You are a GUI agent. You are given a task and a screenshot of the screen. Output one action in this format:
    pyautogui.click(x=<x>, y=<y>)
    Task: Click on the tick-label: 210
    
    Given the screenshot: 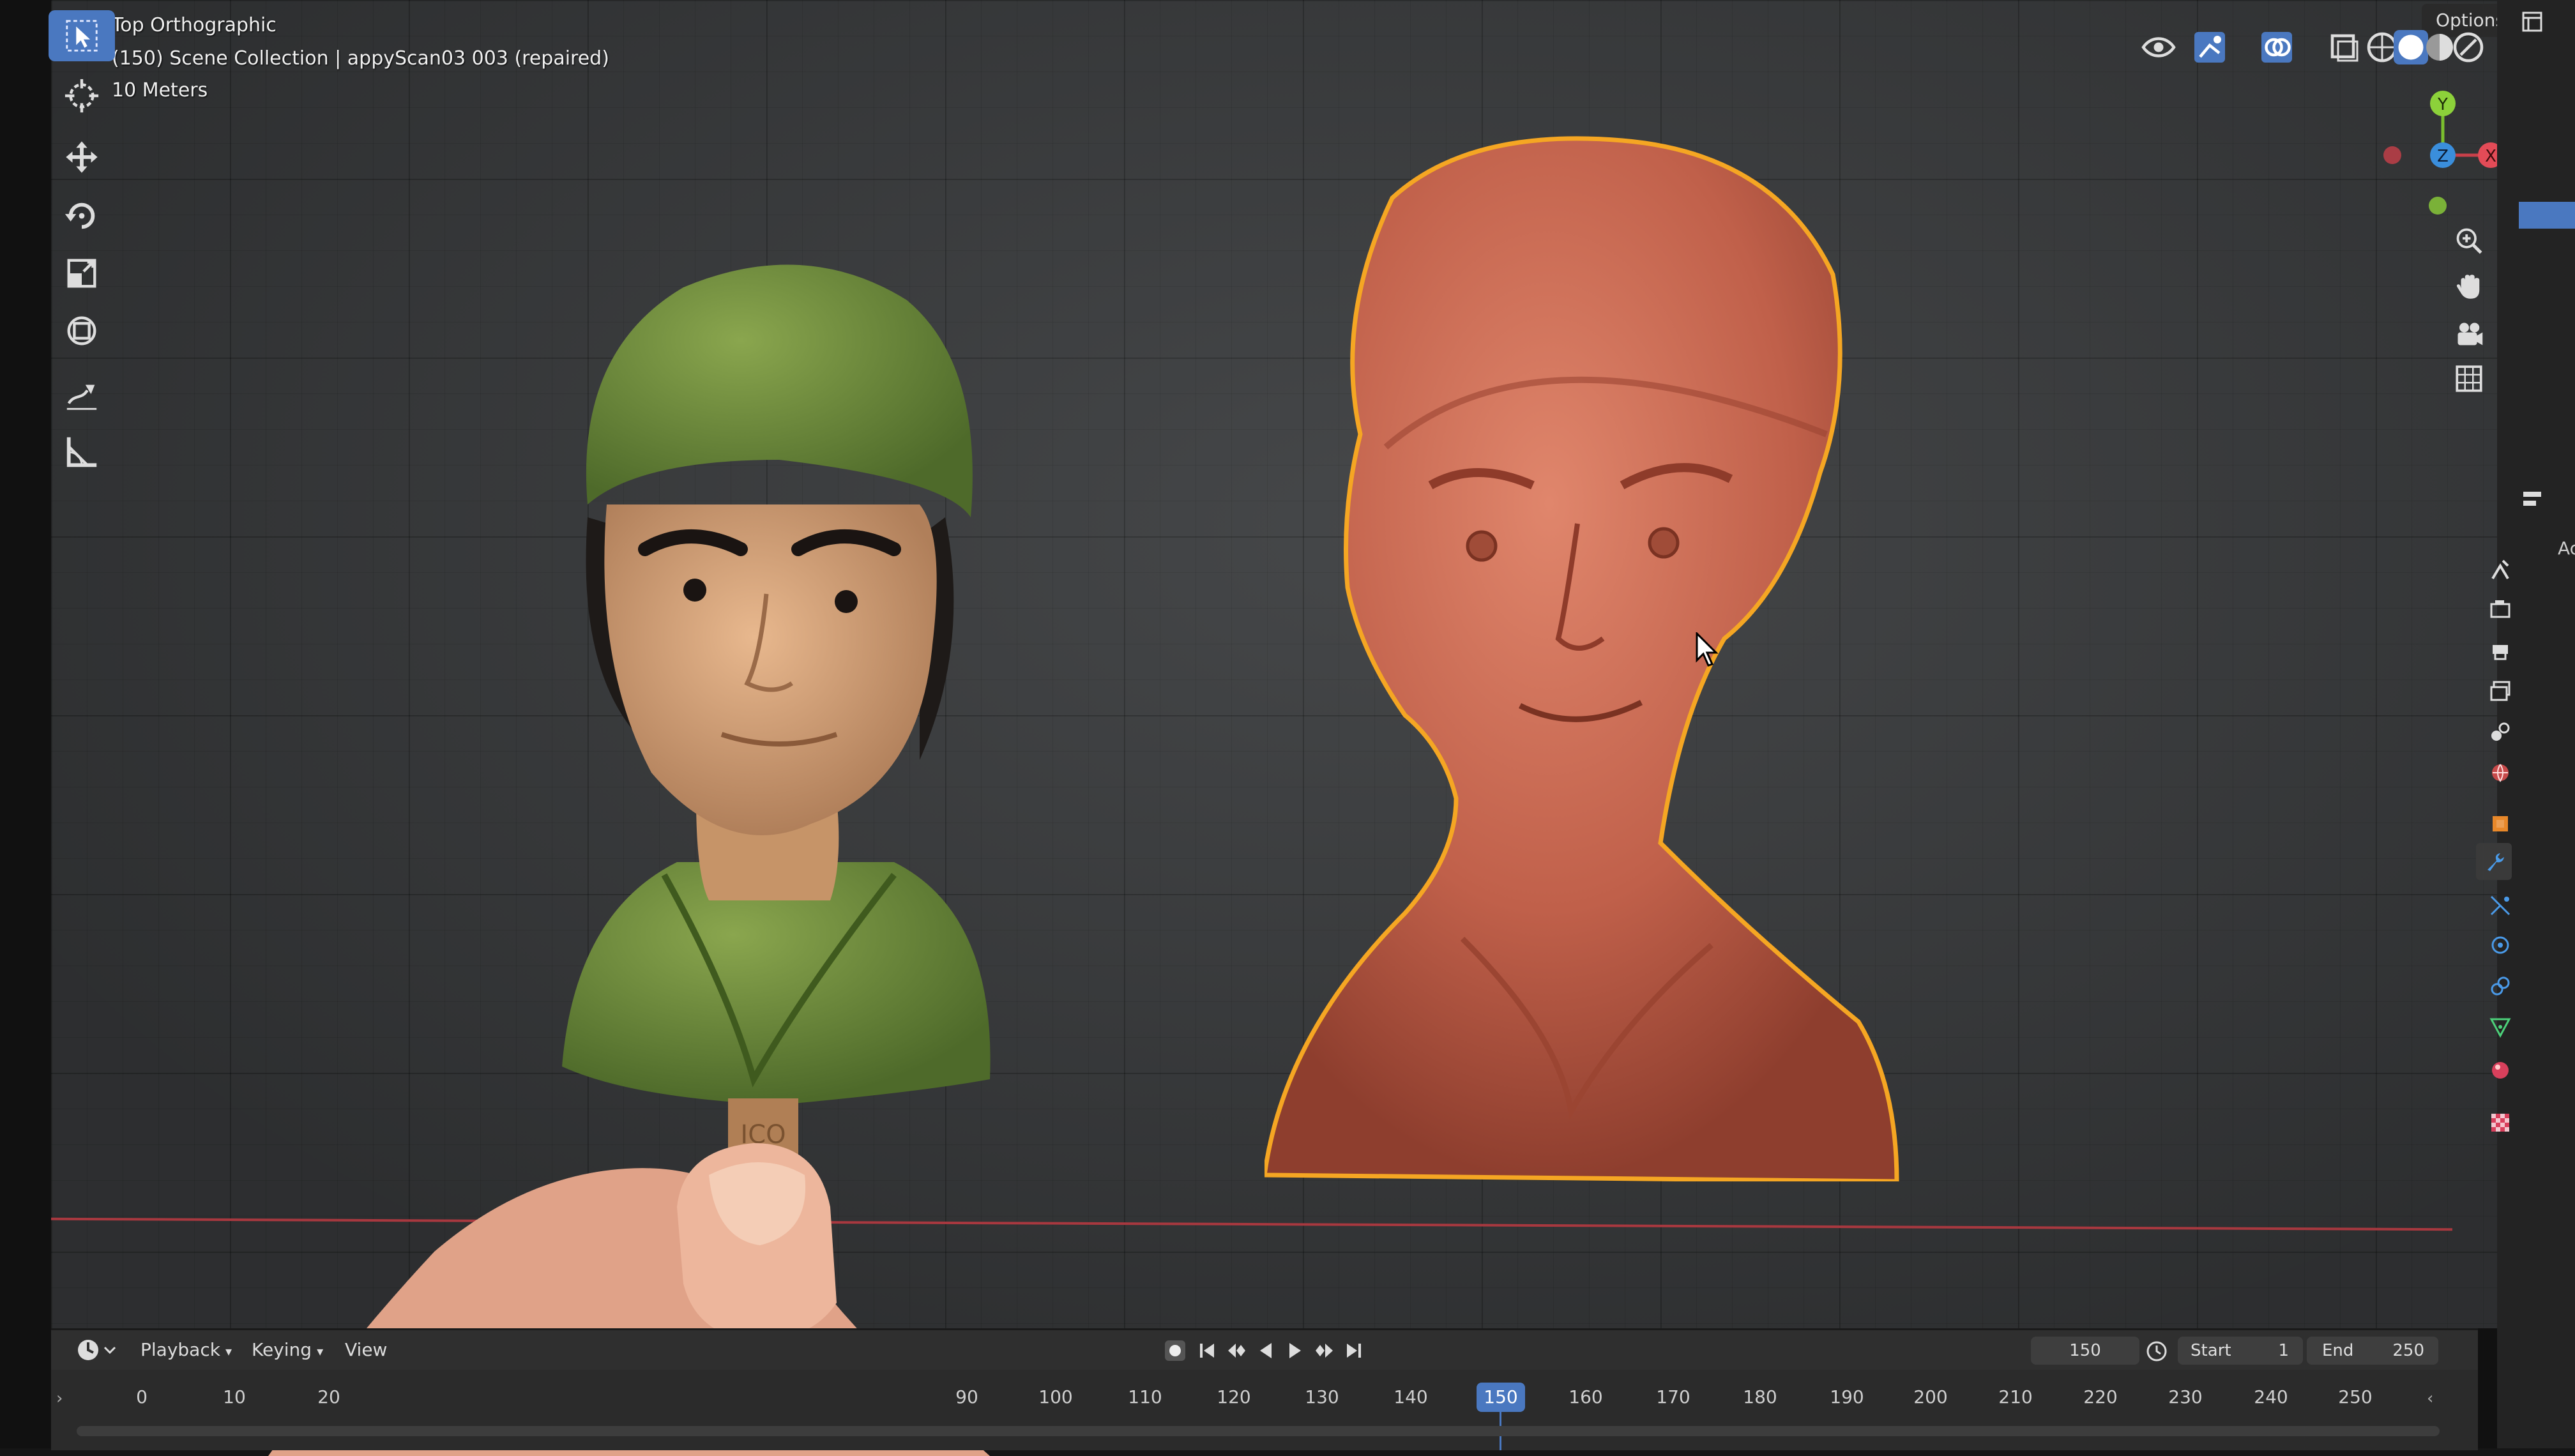 What is the action you would take?
    pyautogui.click(x=2016, y=1396)
    